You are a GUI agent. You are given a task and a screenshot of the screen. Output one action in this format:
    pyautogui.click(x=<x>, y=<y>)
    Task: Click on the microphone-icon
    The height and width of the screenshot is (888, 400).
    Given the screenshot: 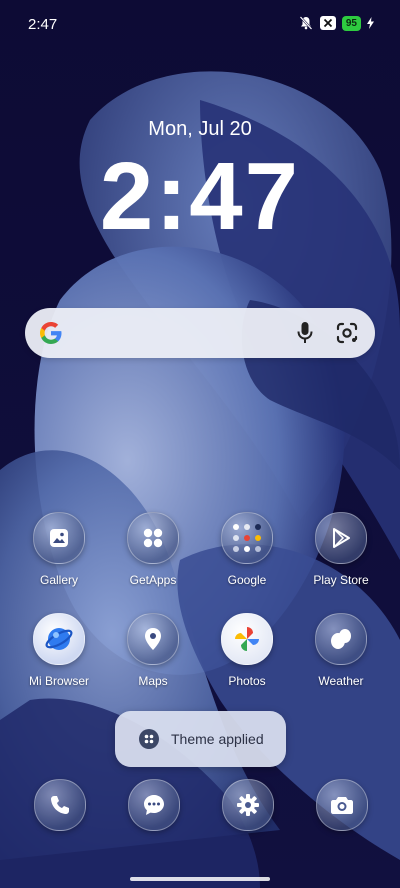 What is the action you would take?
    pyautogui.click(x=305, y=333)
    